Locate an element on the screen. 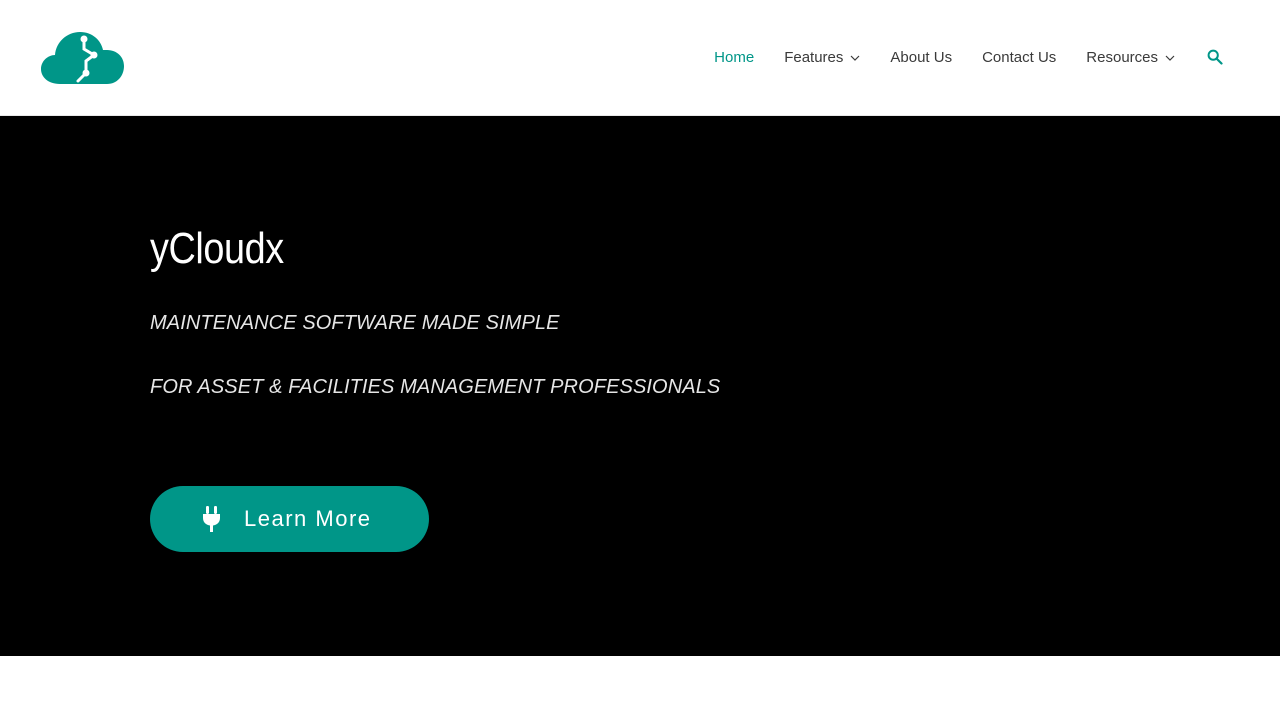  nav-contact-us: Contact Us is located at coordinates (1019, 57).